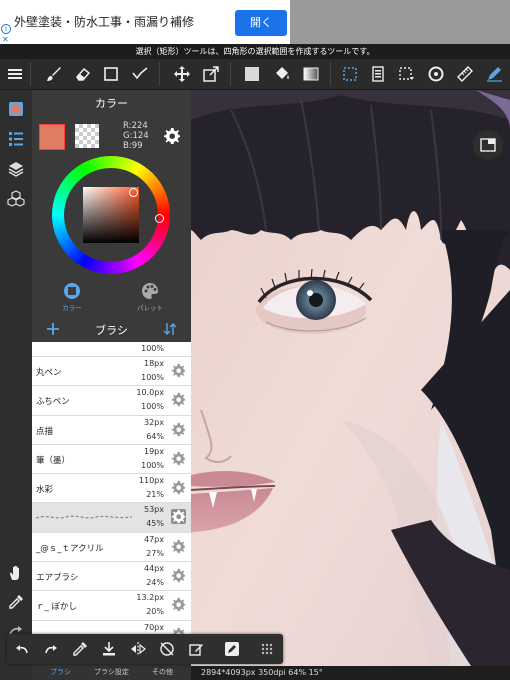 Image resolution: width=510 pixels, height=680 pixels. I want to click on brush-name: 水彩, so click(45, 490).